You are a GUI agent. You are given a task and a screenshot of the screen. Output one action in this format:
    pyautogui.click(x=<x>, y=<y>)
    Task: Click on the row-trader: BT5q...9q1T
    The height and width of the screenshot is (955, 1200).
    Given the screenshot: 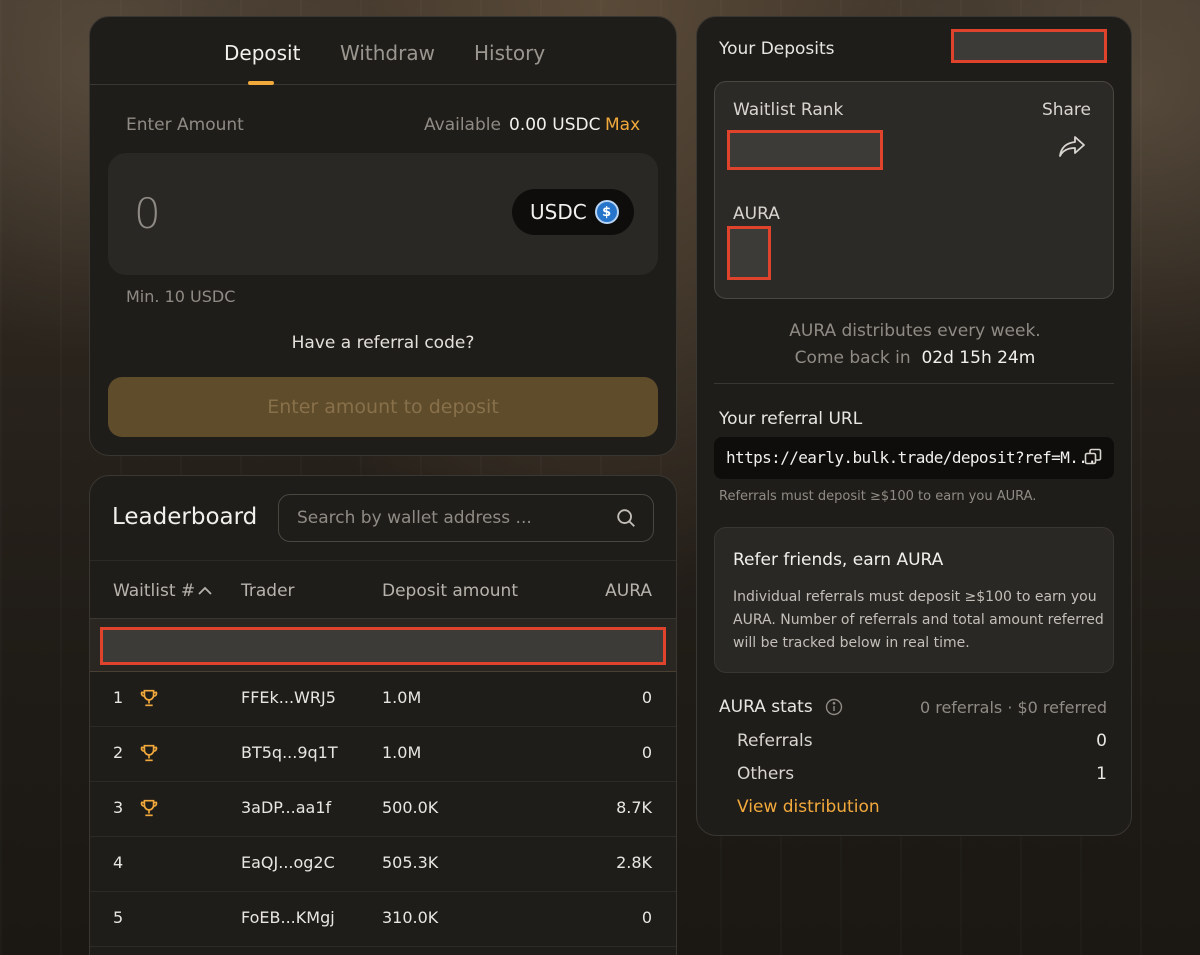 What is the action you would take?
    pyautogui.click(x=289, y=752)
    